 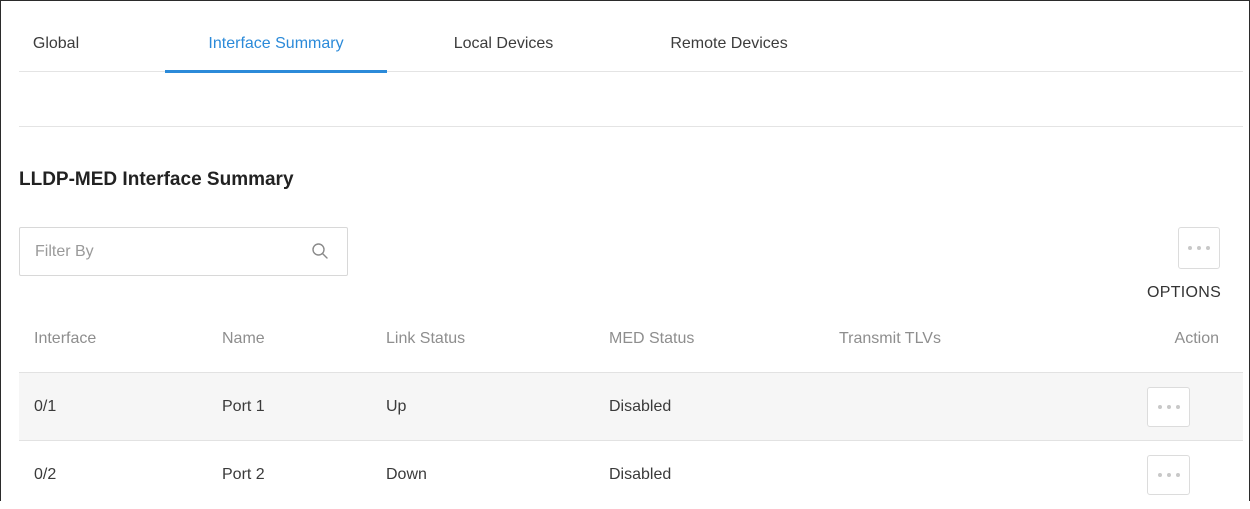 I want to click on tab-interface-summary: Interface Summary, so click(x=276, y=37).